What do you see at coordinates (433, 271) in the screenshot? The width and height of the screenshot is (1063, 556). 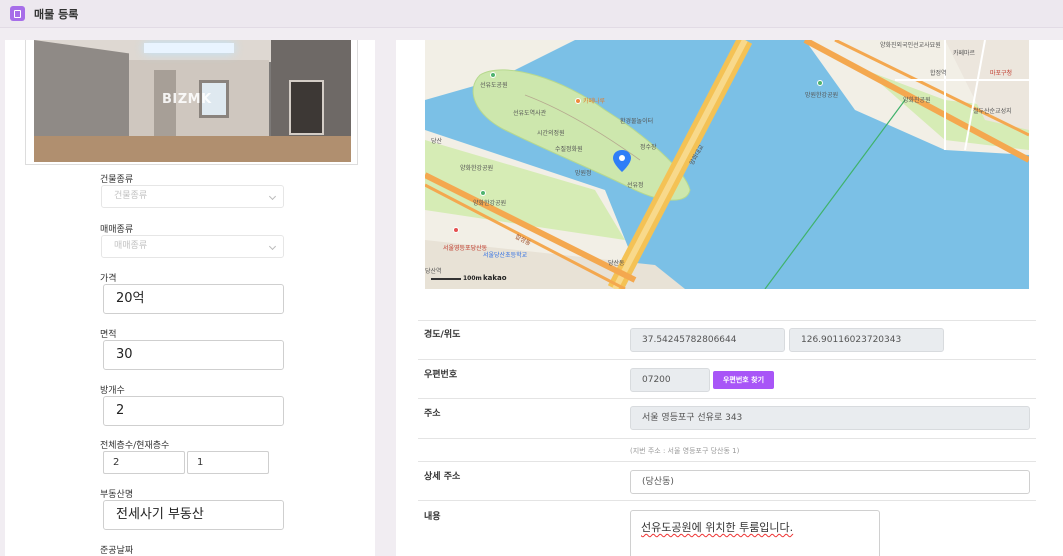 I see `map-label: 당산역` at bounding box center [433, 271].